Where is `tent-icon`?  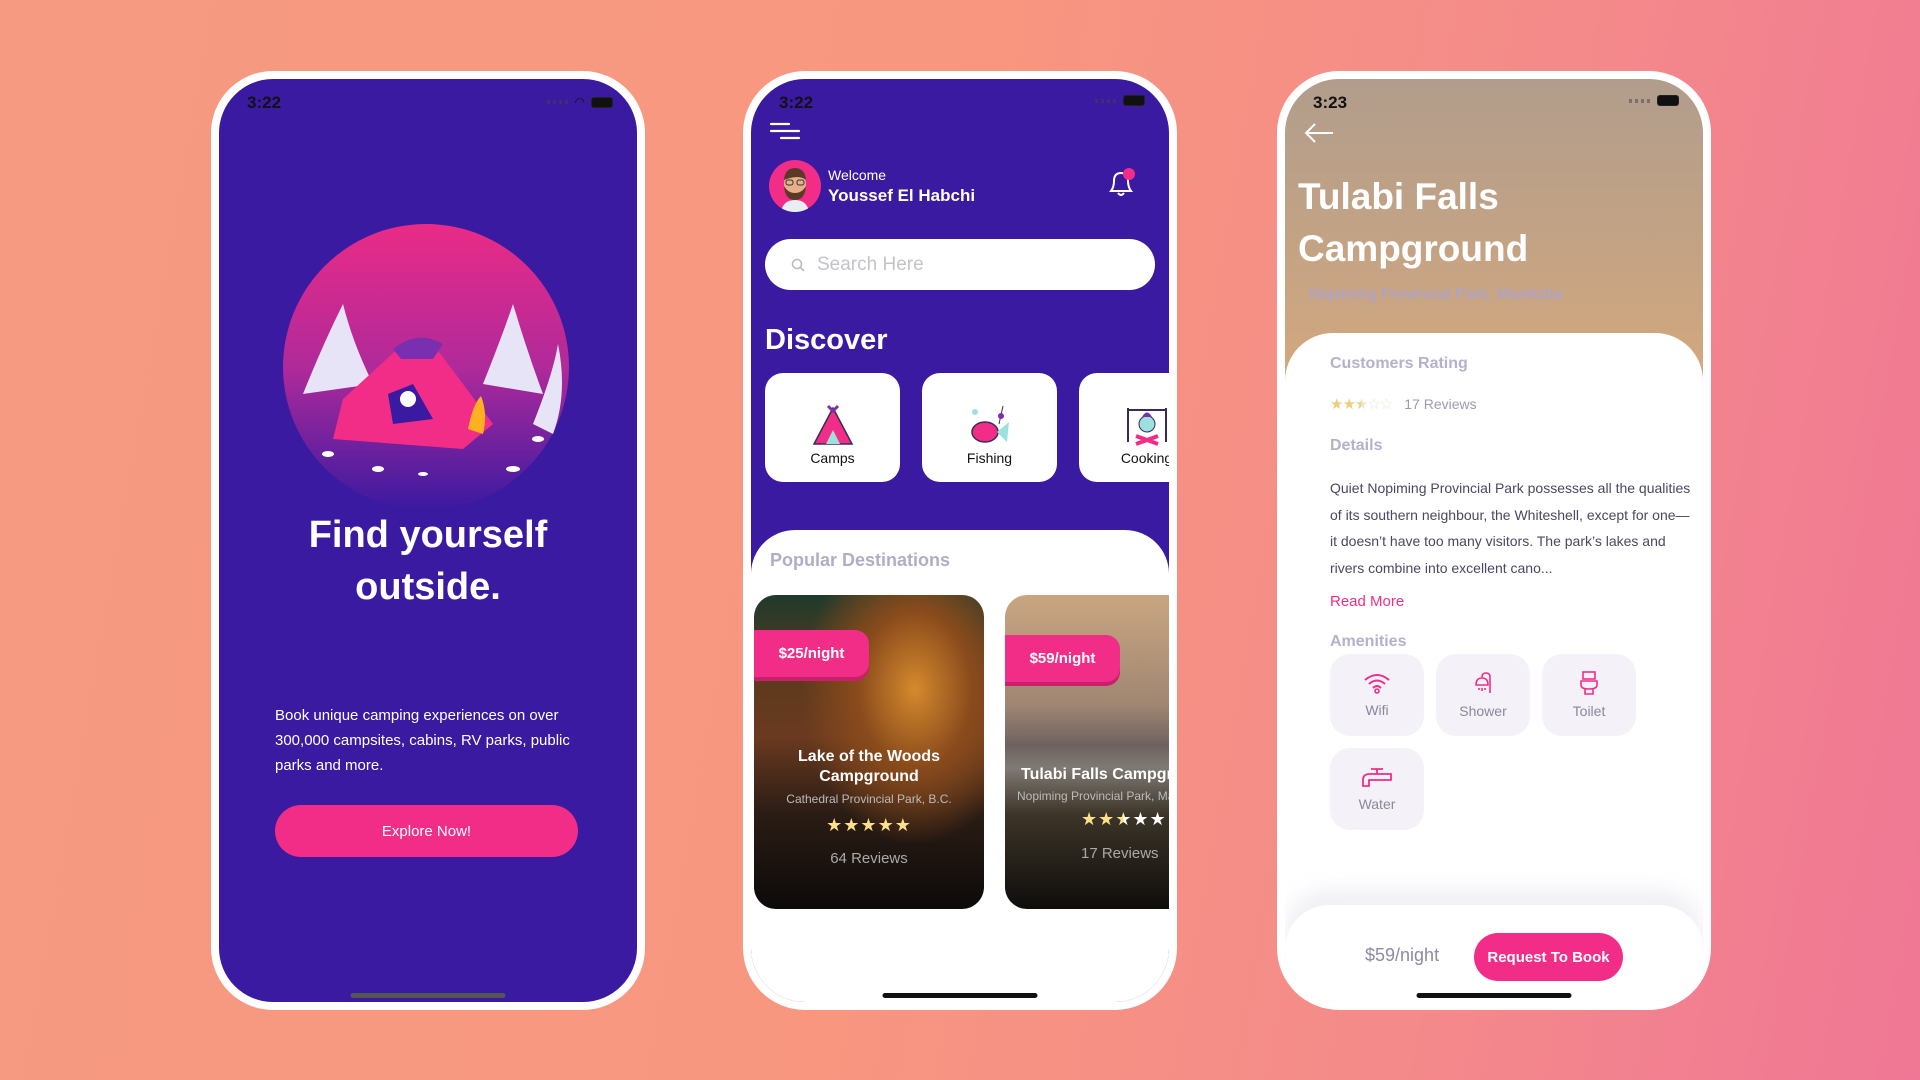 tent-icon is located at coordinates (832, 424).